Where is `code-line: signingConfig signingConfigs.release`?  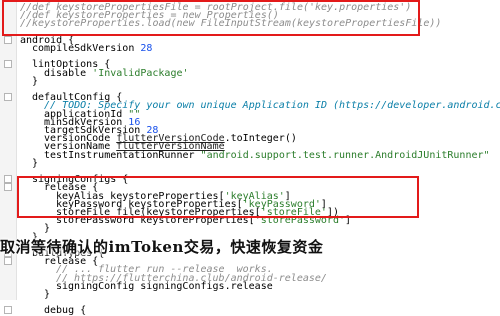
code-line: signingConfig signingConfigs.release is located at coordinates (146, 286).